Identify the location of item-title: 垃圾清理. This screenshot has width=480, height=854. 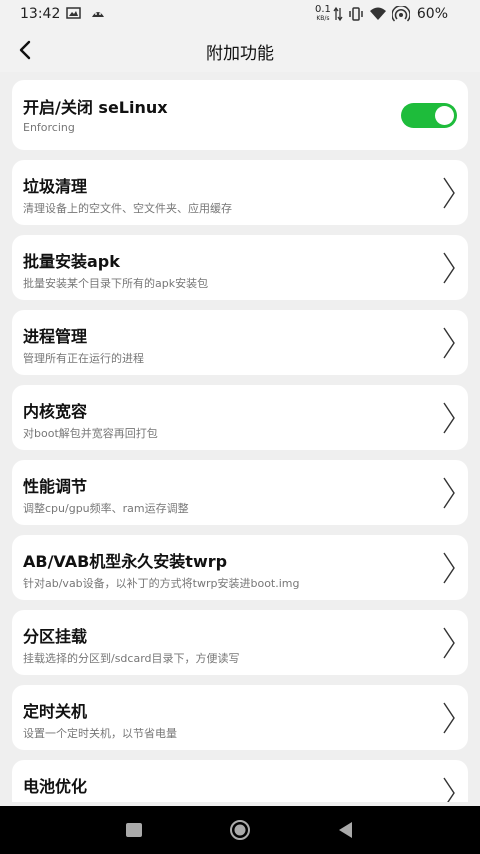
(55, 186).